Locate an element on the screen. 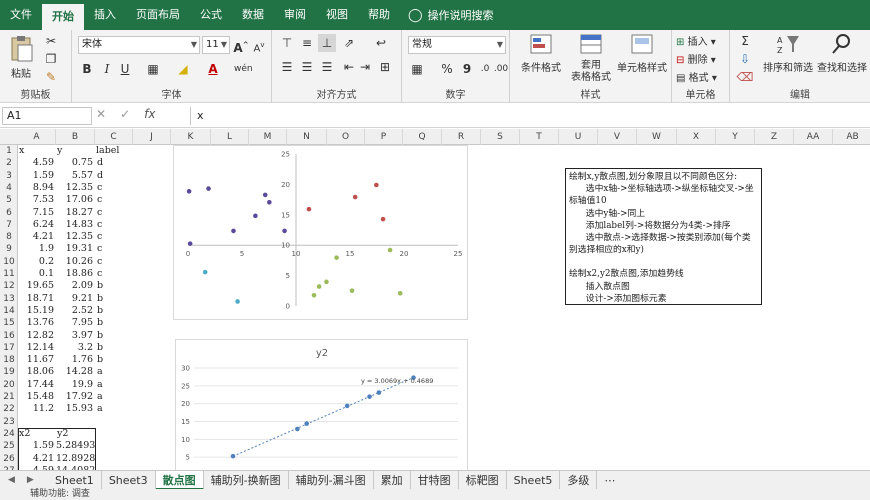 Image resolution: width=870 pixels, height=500 pixels. cell: 19.9 is located at coordinates (74, 385).